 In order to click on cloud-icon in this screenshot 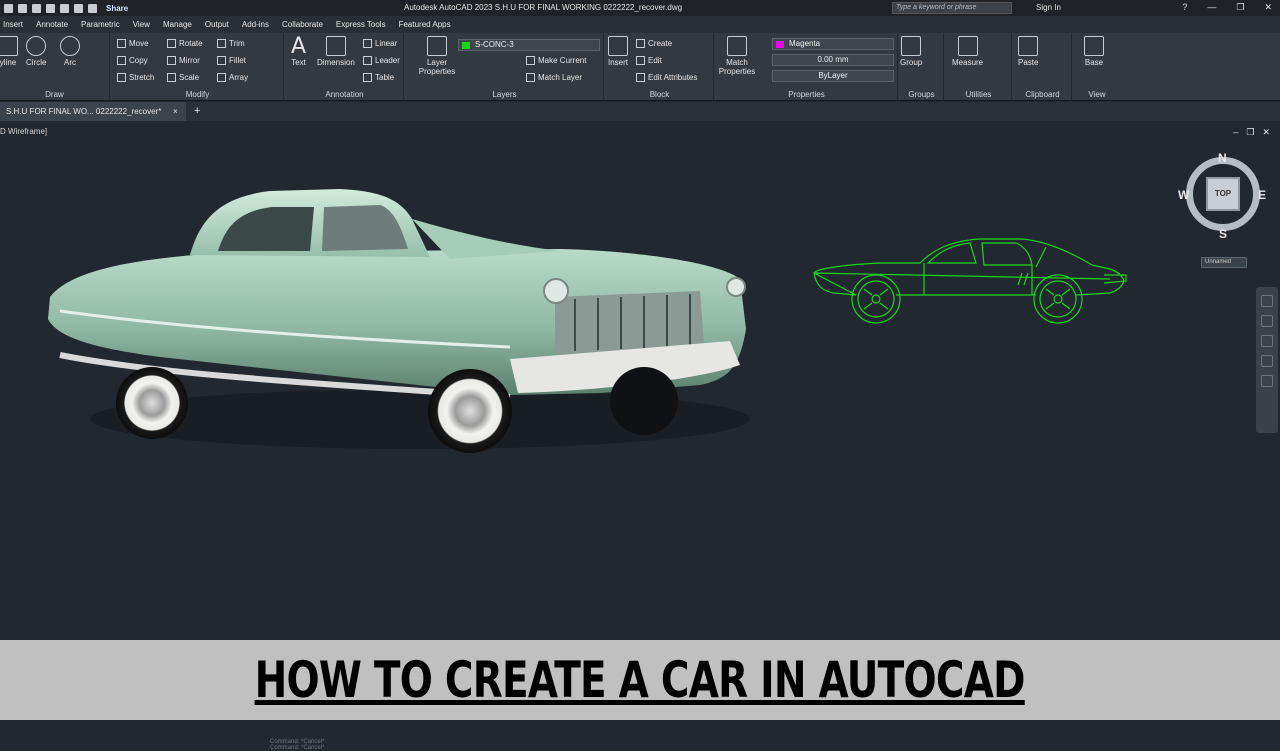, I will do `click(50, 8)`.